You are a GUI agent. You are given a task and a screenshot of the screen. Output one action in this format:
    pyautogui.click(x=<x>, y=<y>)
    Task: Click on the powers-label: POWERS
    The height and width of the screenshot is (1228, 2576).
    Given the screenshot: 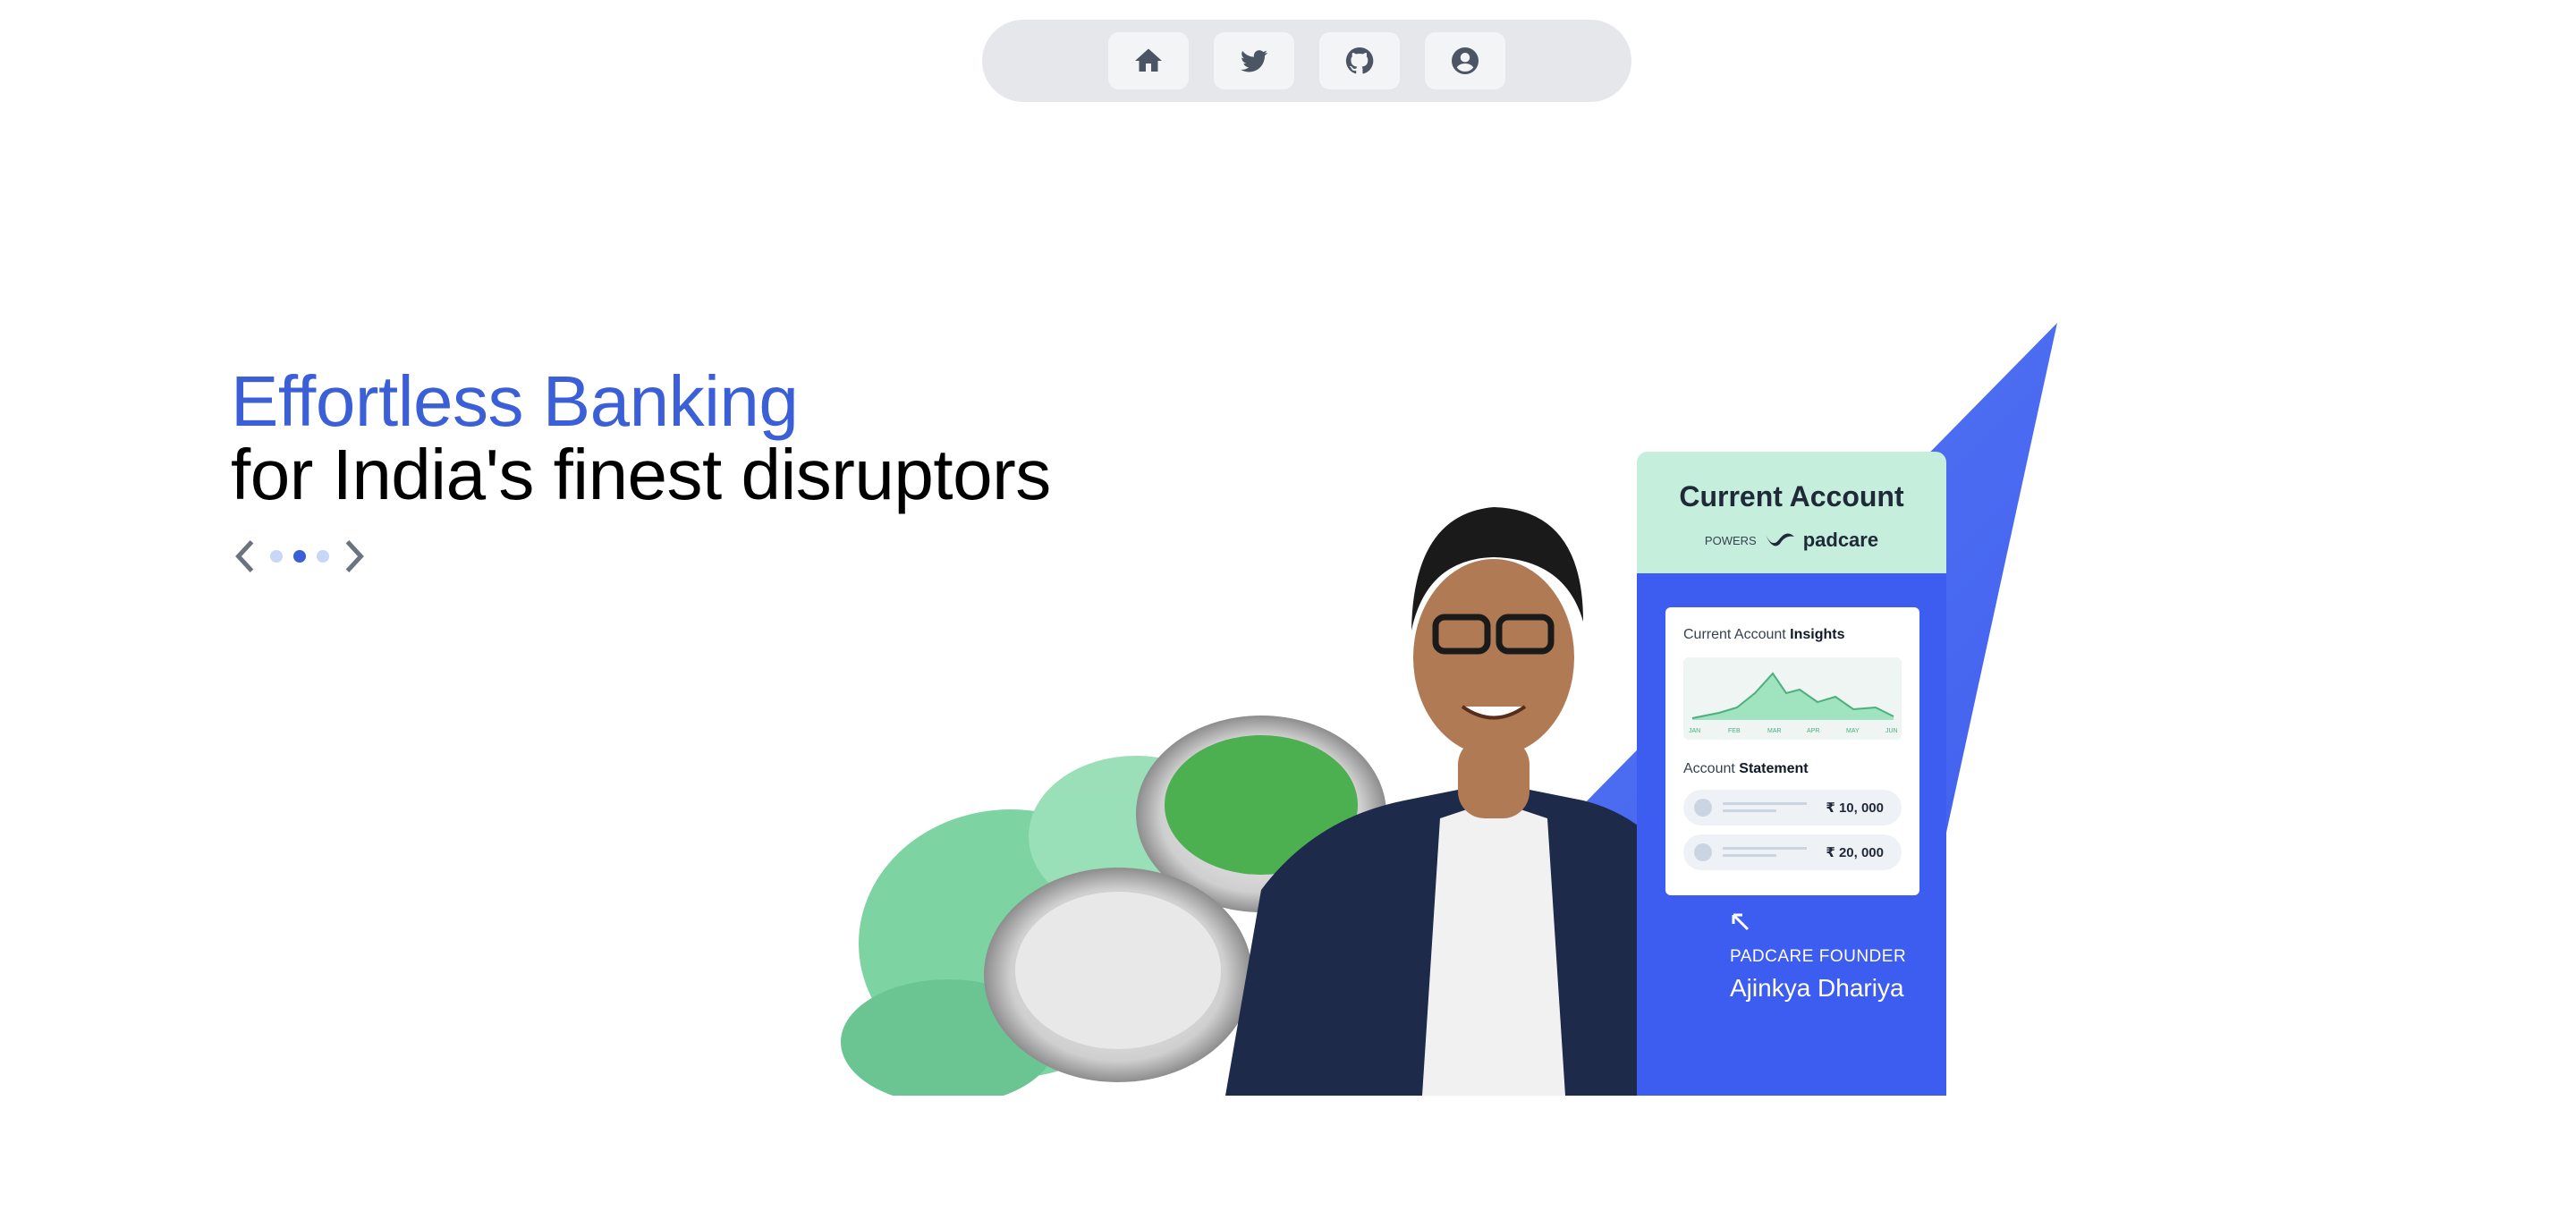 What is the action you would take?
    pyautogui.click(x=1730, y=540)
    